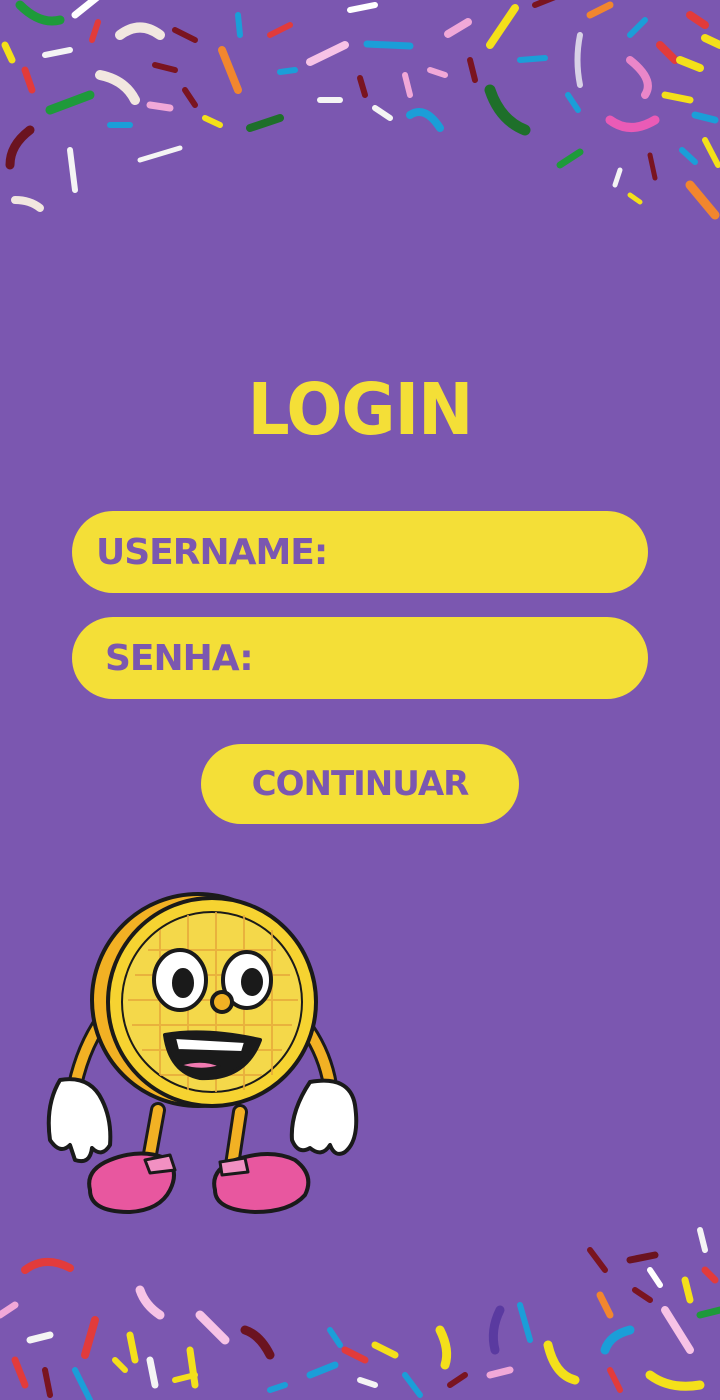 Image resolution: width=720 pixels, height=1400 pixels. Describe the element at coordinates (360, 410) in the screenshot. I see `page-title: LOGIN` at that location.